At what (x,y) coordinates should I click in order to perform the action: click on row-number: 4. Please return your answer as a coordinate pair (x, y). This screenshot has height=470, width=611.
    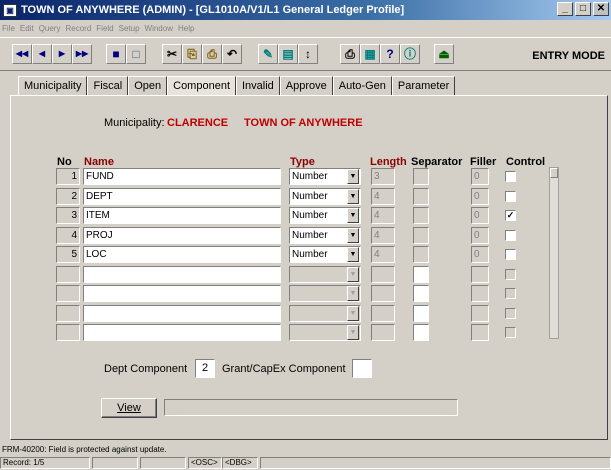
    Looking at the image, I should click on (68, 235).